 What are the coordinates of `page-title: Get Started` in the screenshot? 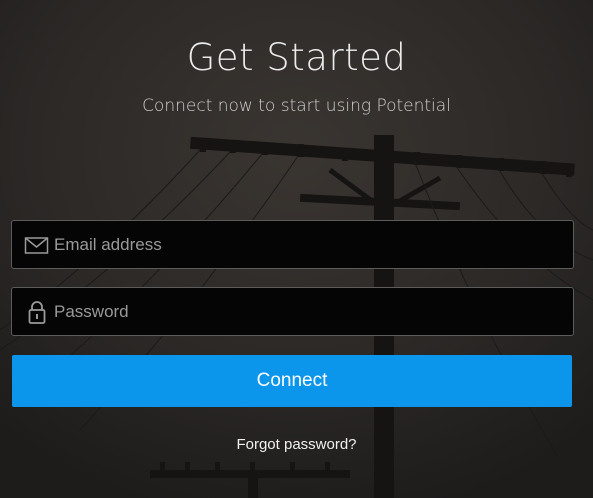 It's located at (296, 57).